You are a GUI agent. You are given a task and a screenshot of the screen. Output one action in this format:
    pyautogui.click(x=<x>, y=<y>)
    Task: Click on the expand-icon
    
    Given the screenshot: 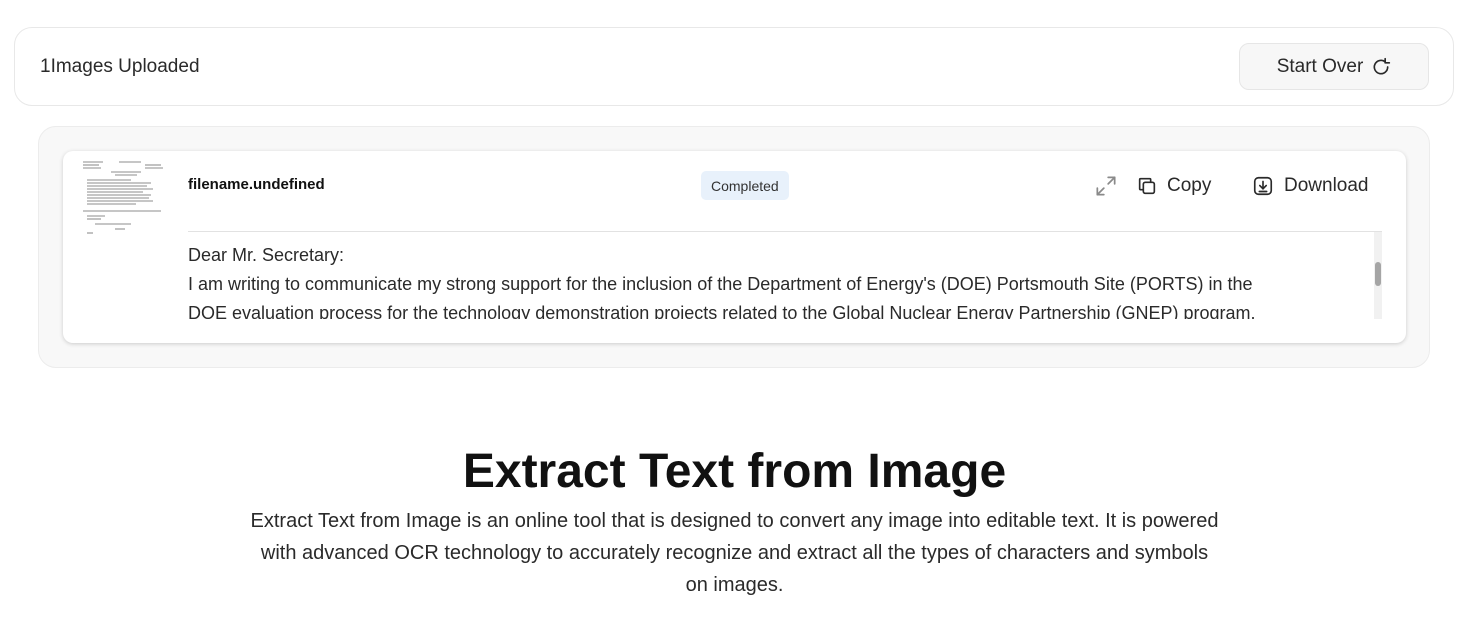 What is the action you would take?
    pyautogui.click(x=1106, y=186)
    